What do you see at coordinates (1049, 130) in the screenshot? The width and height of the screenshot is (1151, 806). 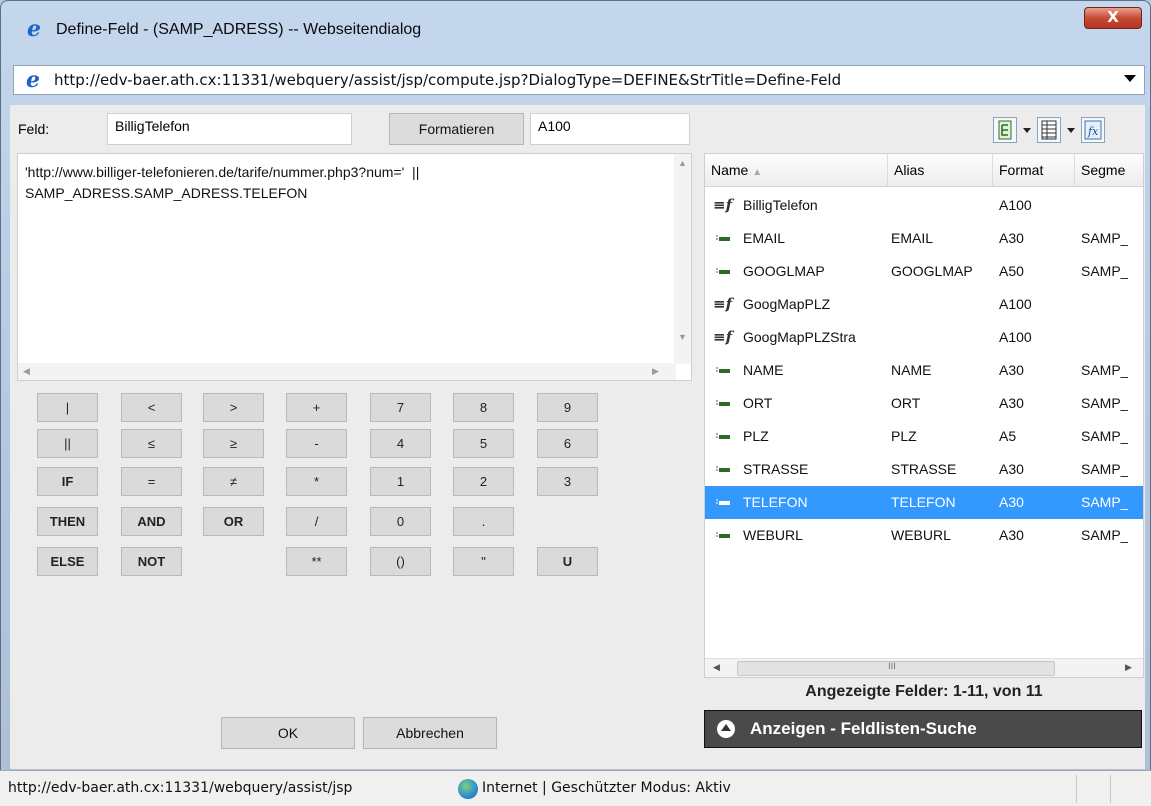 I see `list-view-icon` at bounding box center [1049, 130].